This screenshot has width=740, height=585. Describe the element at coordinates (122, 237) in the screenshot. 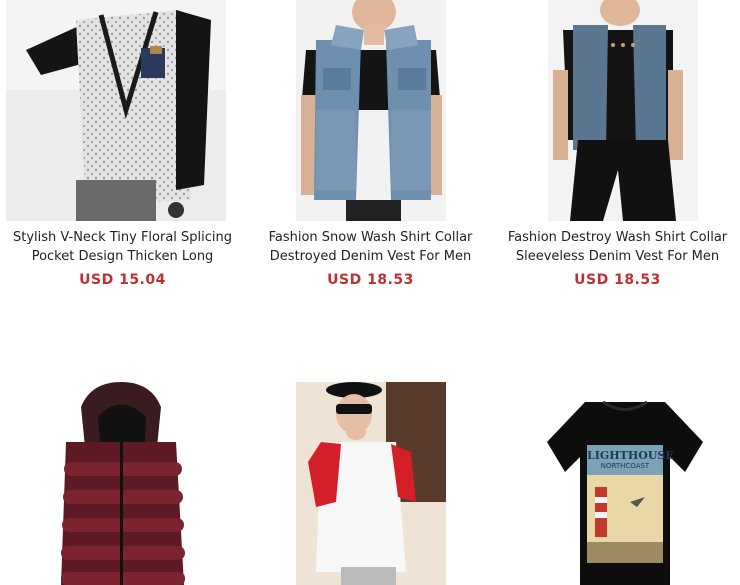

I see `product-title-line1: Stylish V-Neck Tiny Floral Splicing` at that location.